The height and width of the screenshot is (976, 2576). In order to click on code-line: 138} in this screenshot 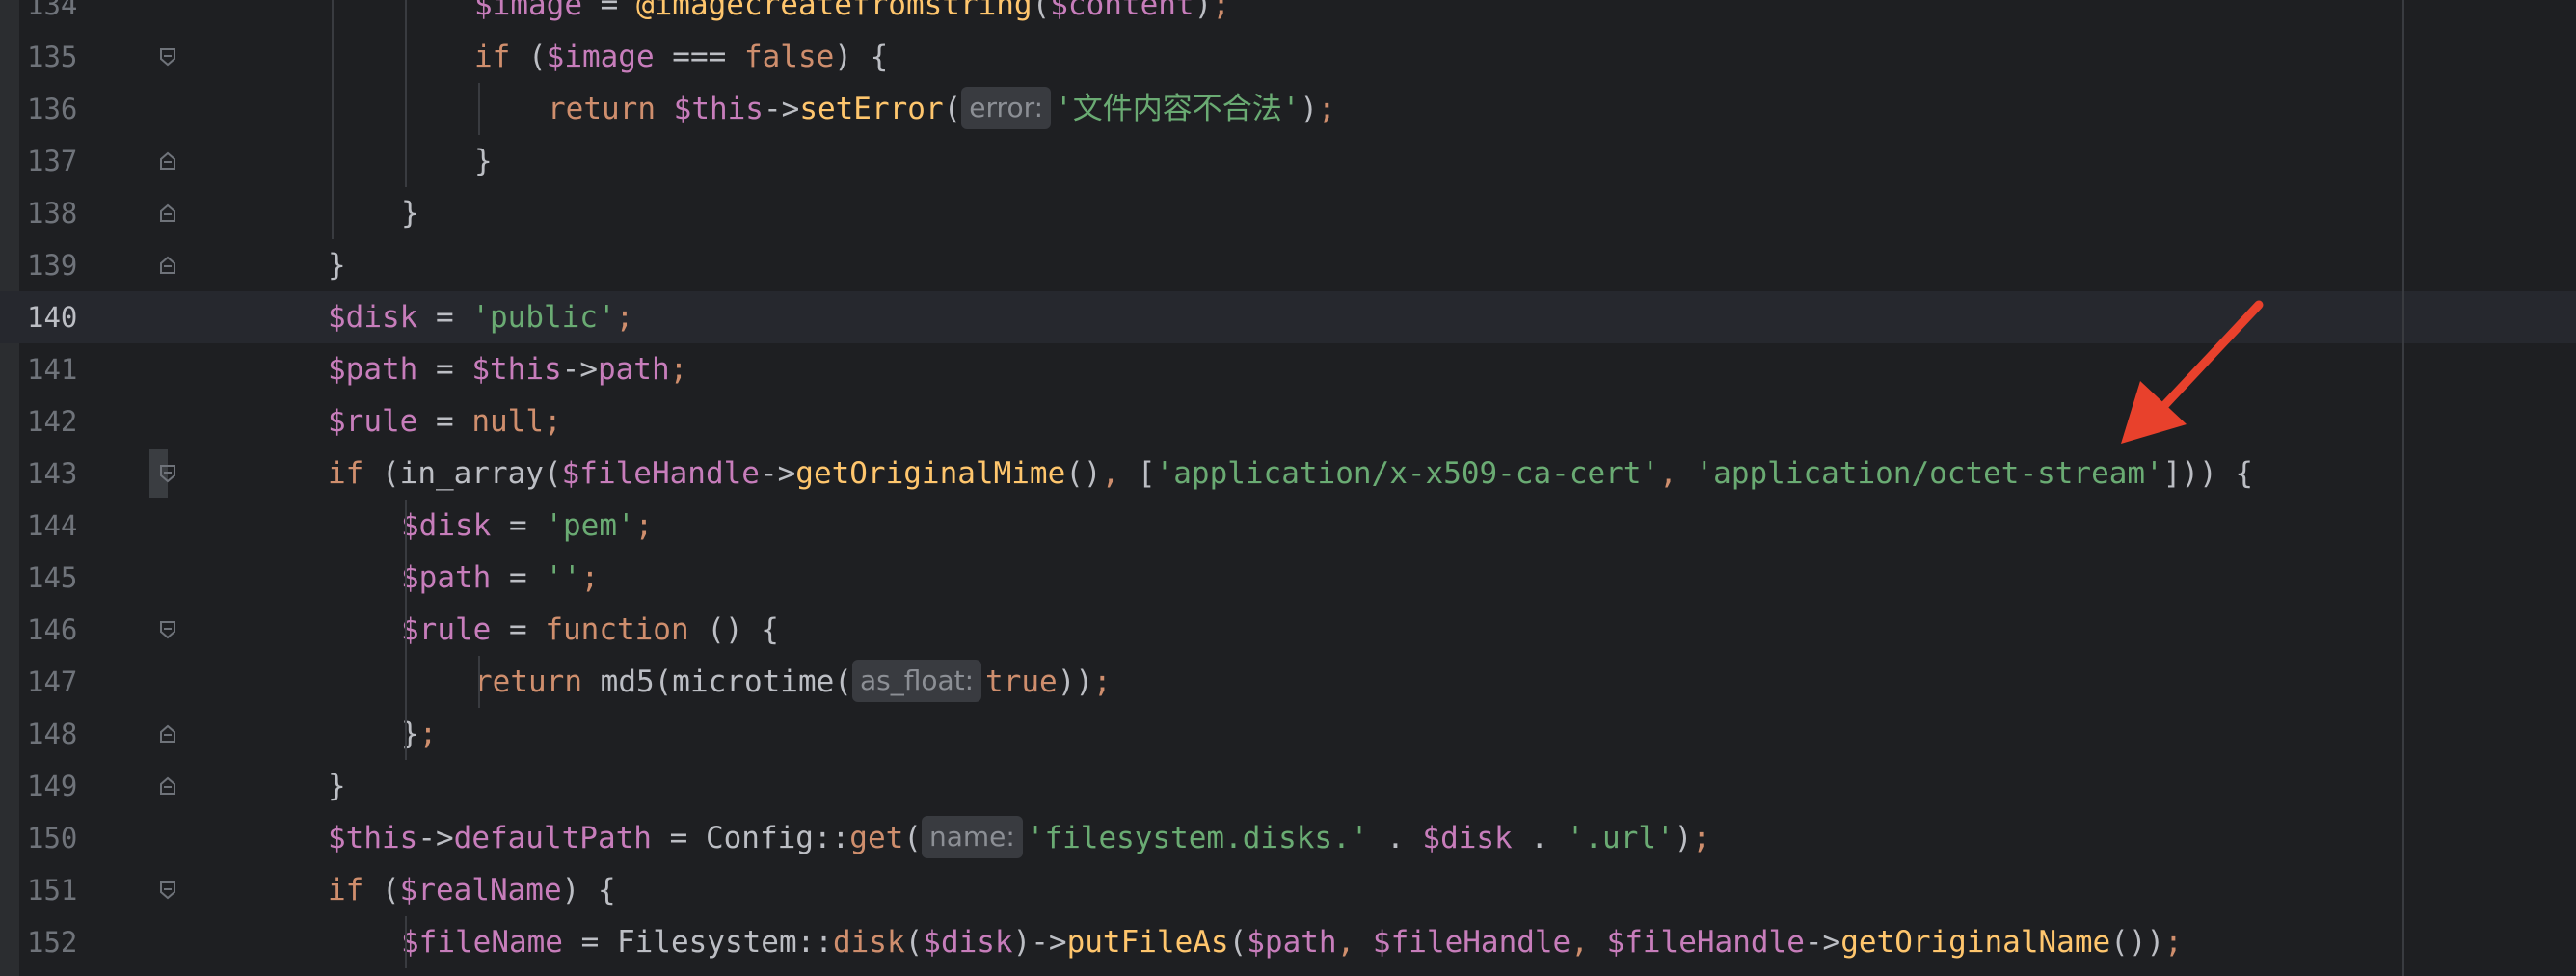, I will do `click(1288, 213)`.